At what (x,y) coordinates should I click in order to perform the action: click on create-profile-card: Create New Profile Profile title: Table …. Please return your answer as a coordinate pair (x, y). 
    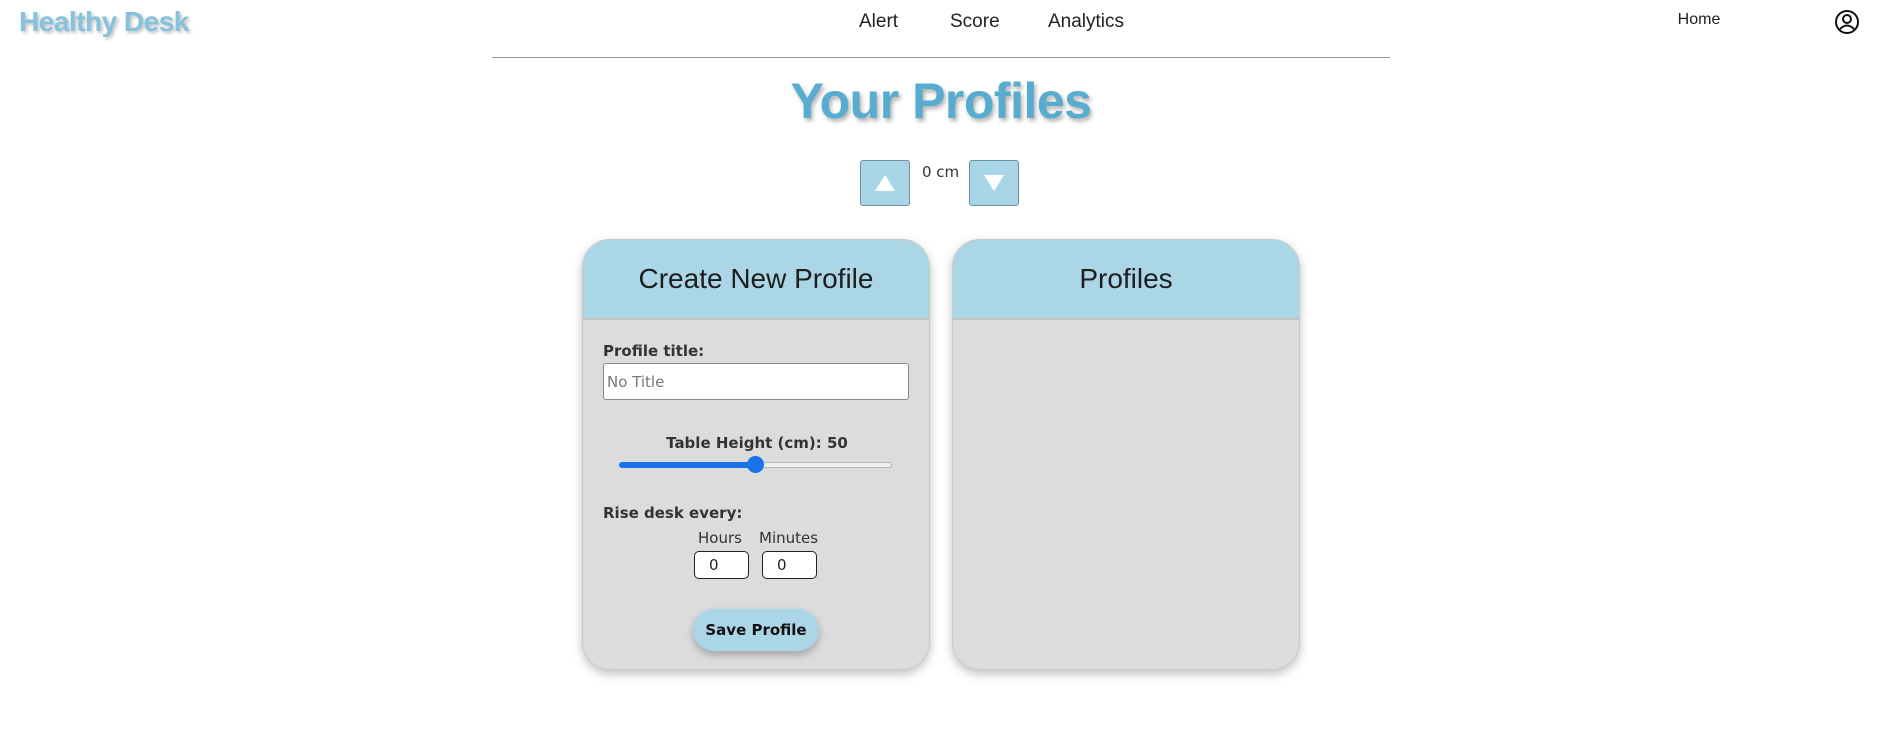
    Looking at the image, I should click on (756, 454).